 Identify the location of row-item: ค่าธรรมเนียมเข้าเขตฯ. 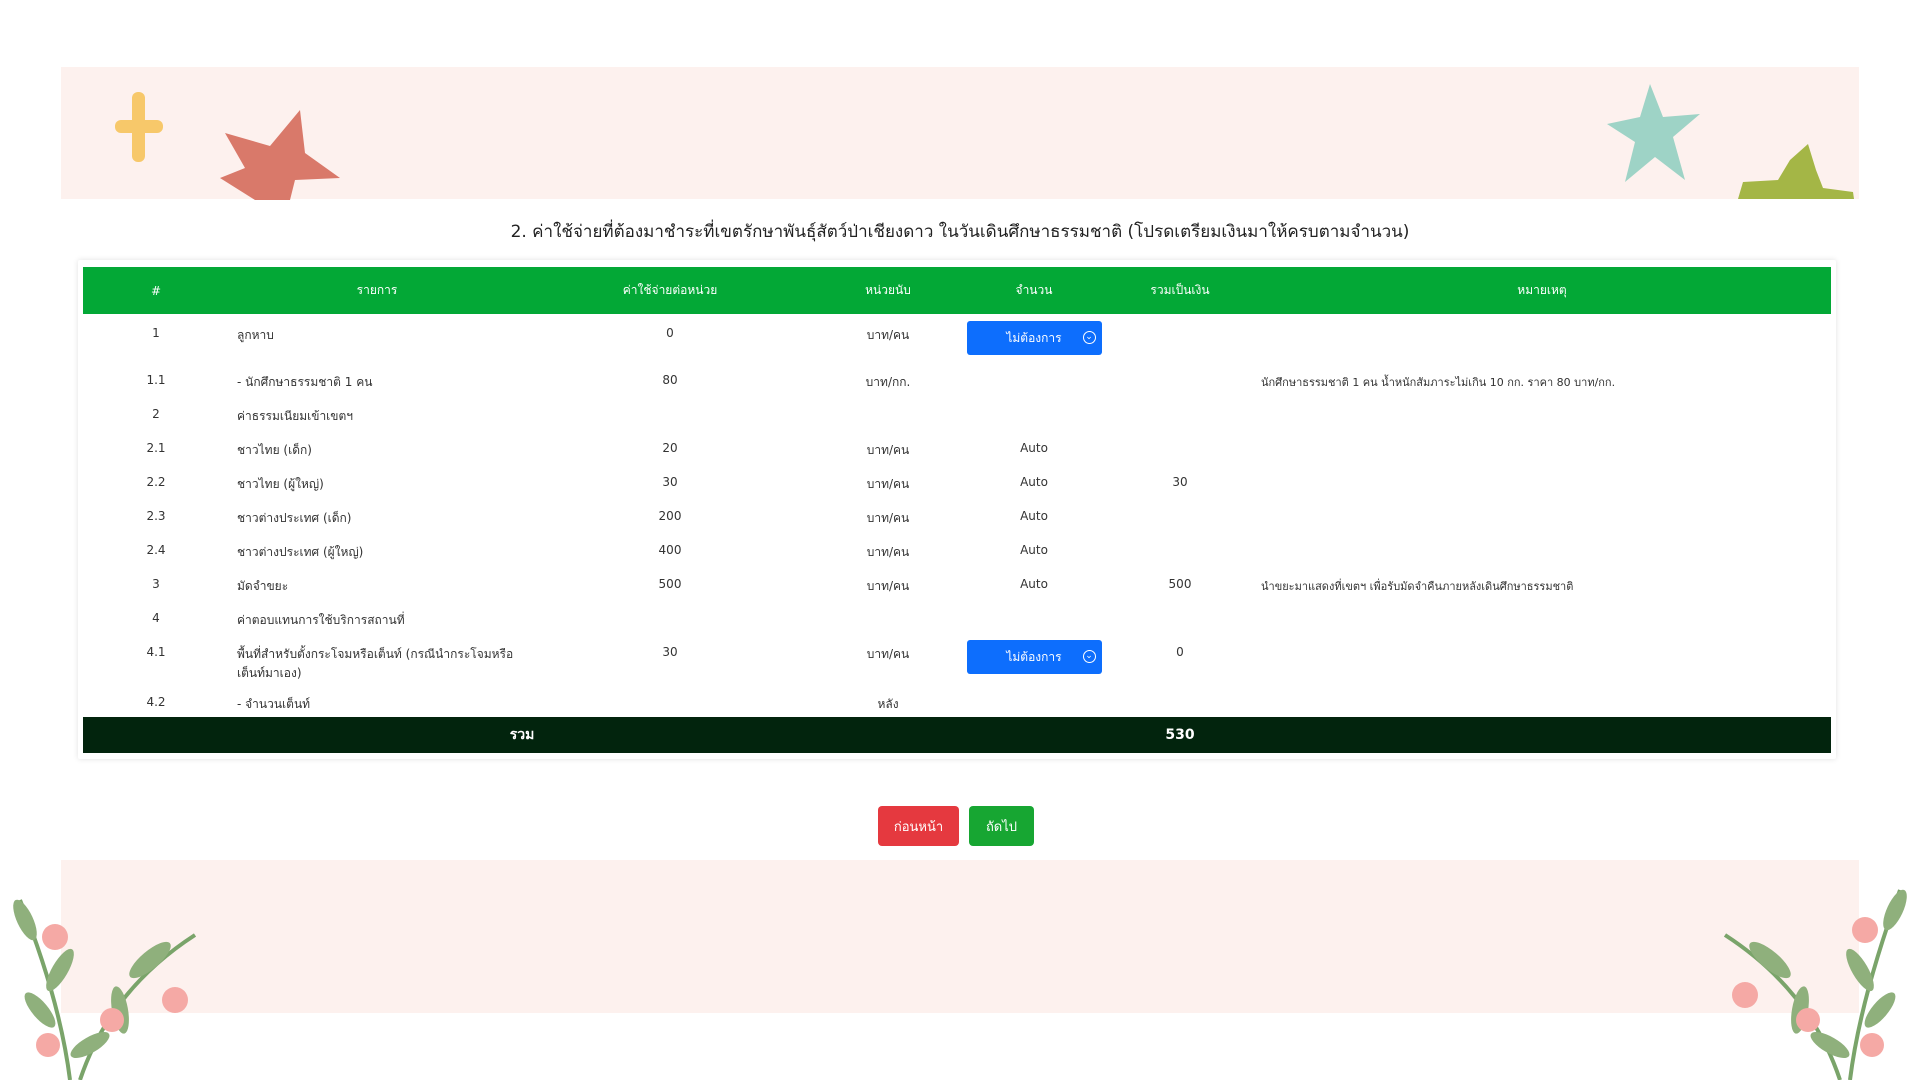
(295, 416).